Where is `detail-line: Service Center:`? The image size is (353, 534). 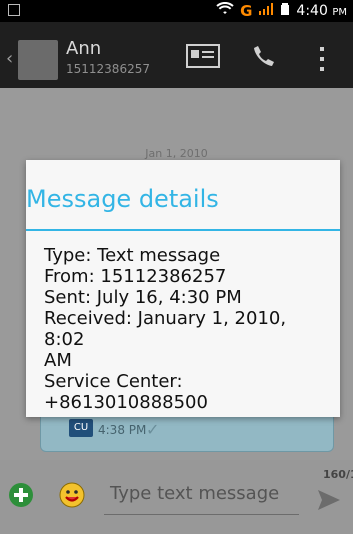 detail-line: Service Center: is located at coordinates (113, 381).